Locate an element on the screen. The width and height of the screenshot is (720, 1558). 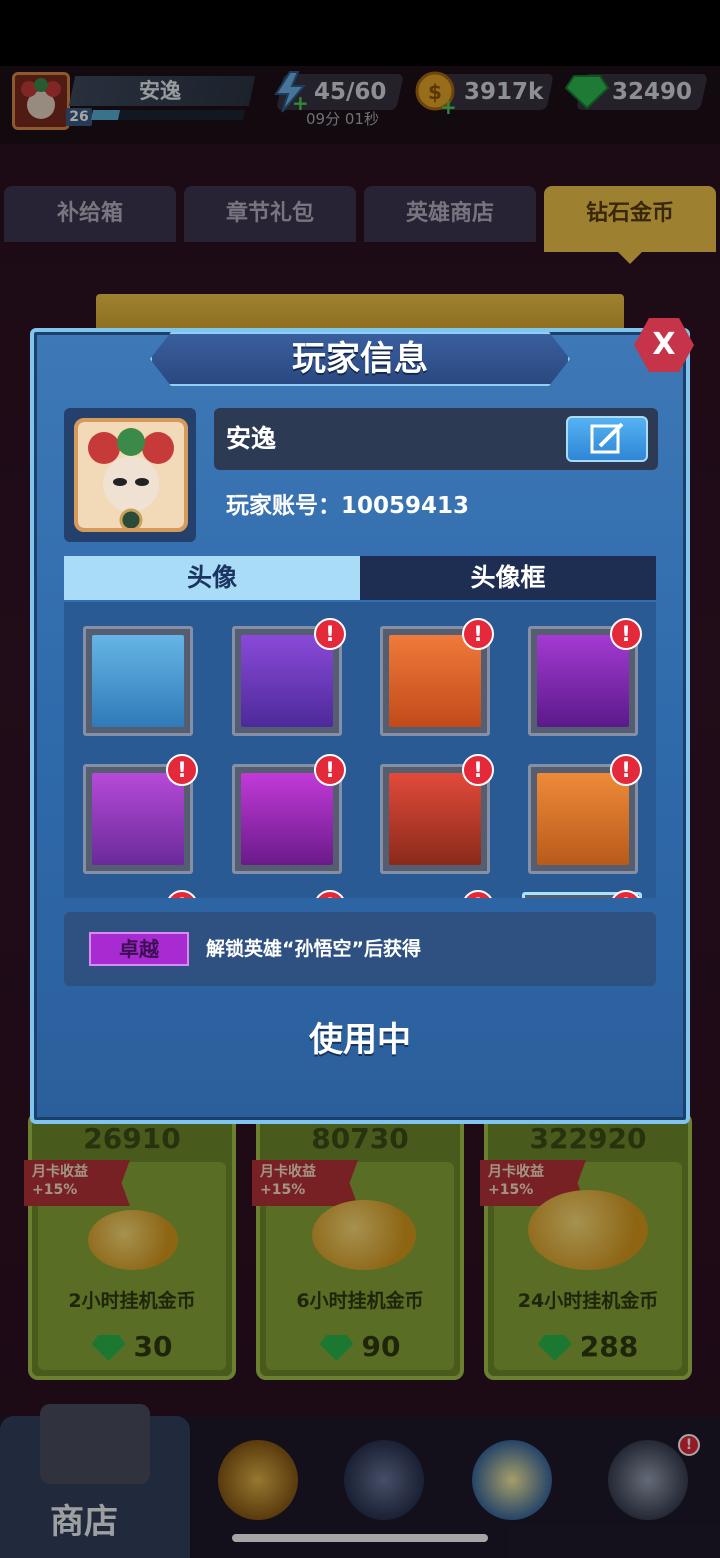
opera-mask-portrait-icon is located at coordinates (131, 475).